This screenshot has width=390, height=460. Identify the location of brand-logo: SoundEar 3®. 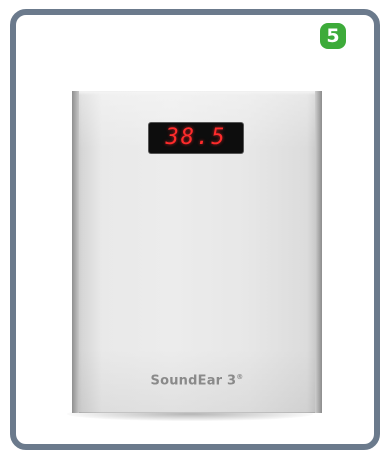
(197, 380).